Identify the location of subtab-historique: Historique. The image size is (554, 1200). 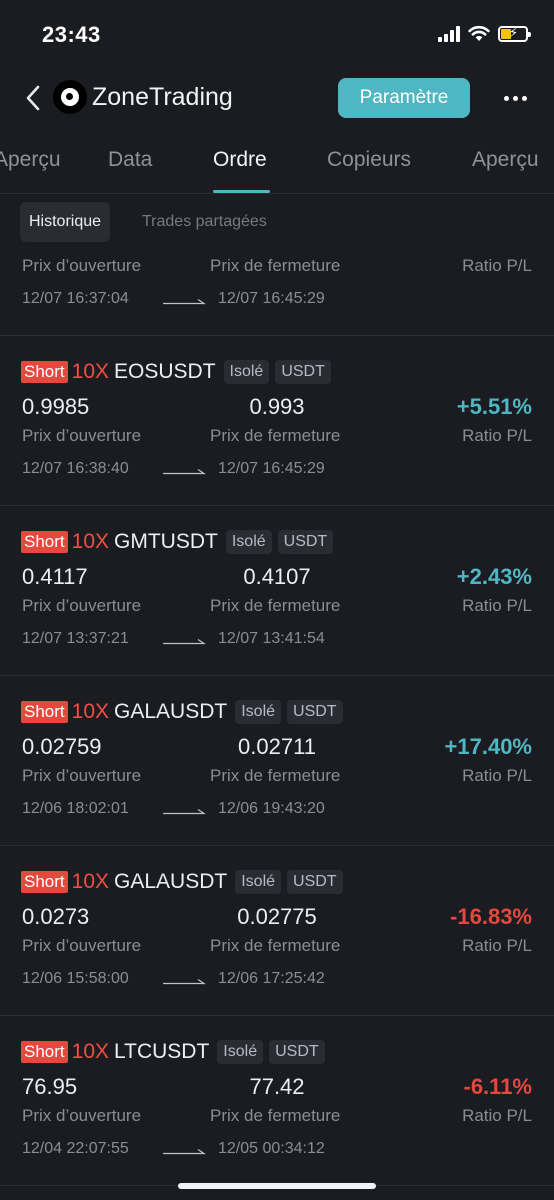
(65, 222).